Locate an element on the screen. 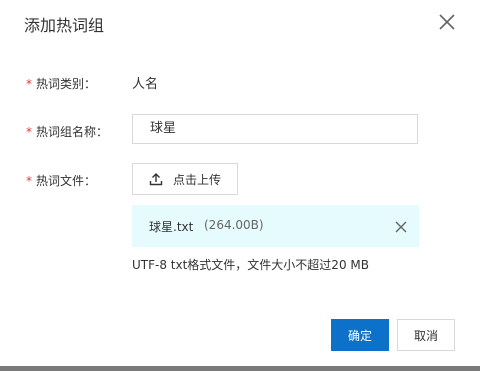  dialog-title: 添加热词组 is located at coordinates (64, 25).